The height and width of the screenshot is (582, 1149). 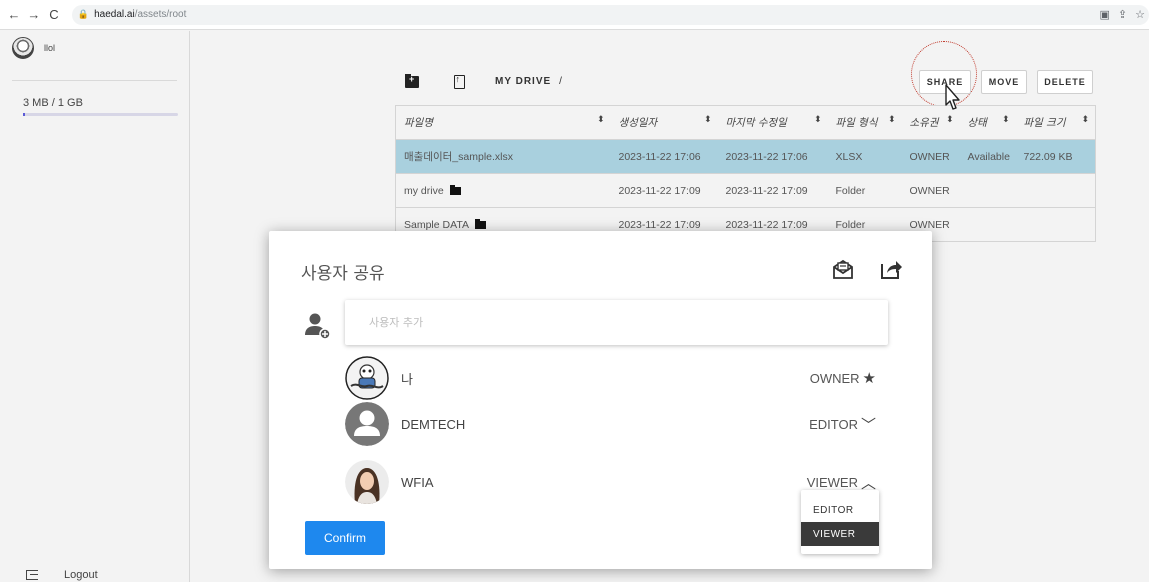 I want to click on member-role: OWNER ★, so click(x=842, y=378).